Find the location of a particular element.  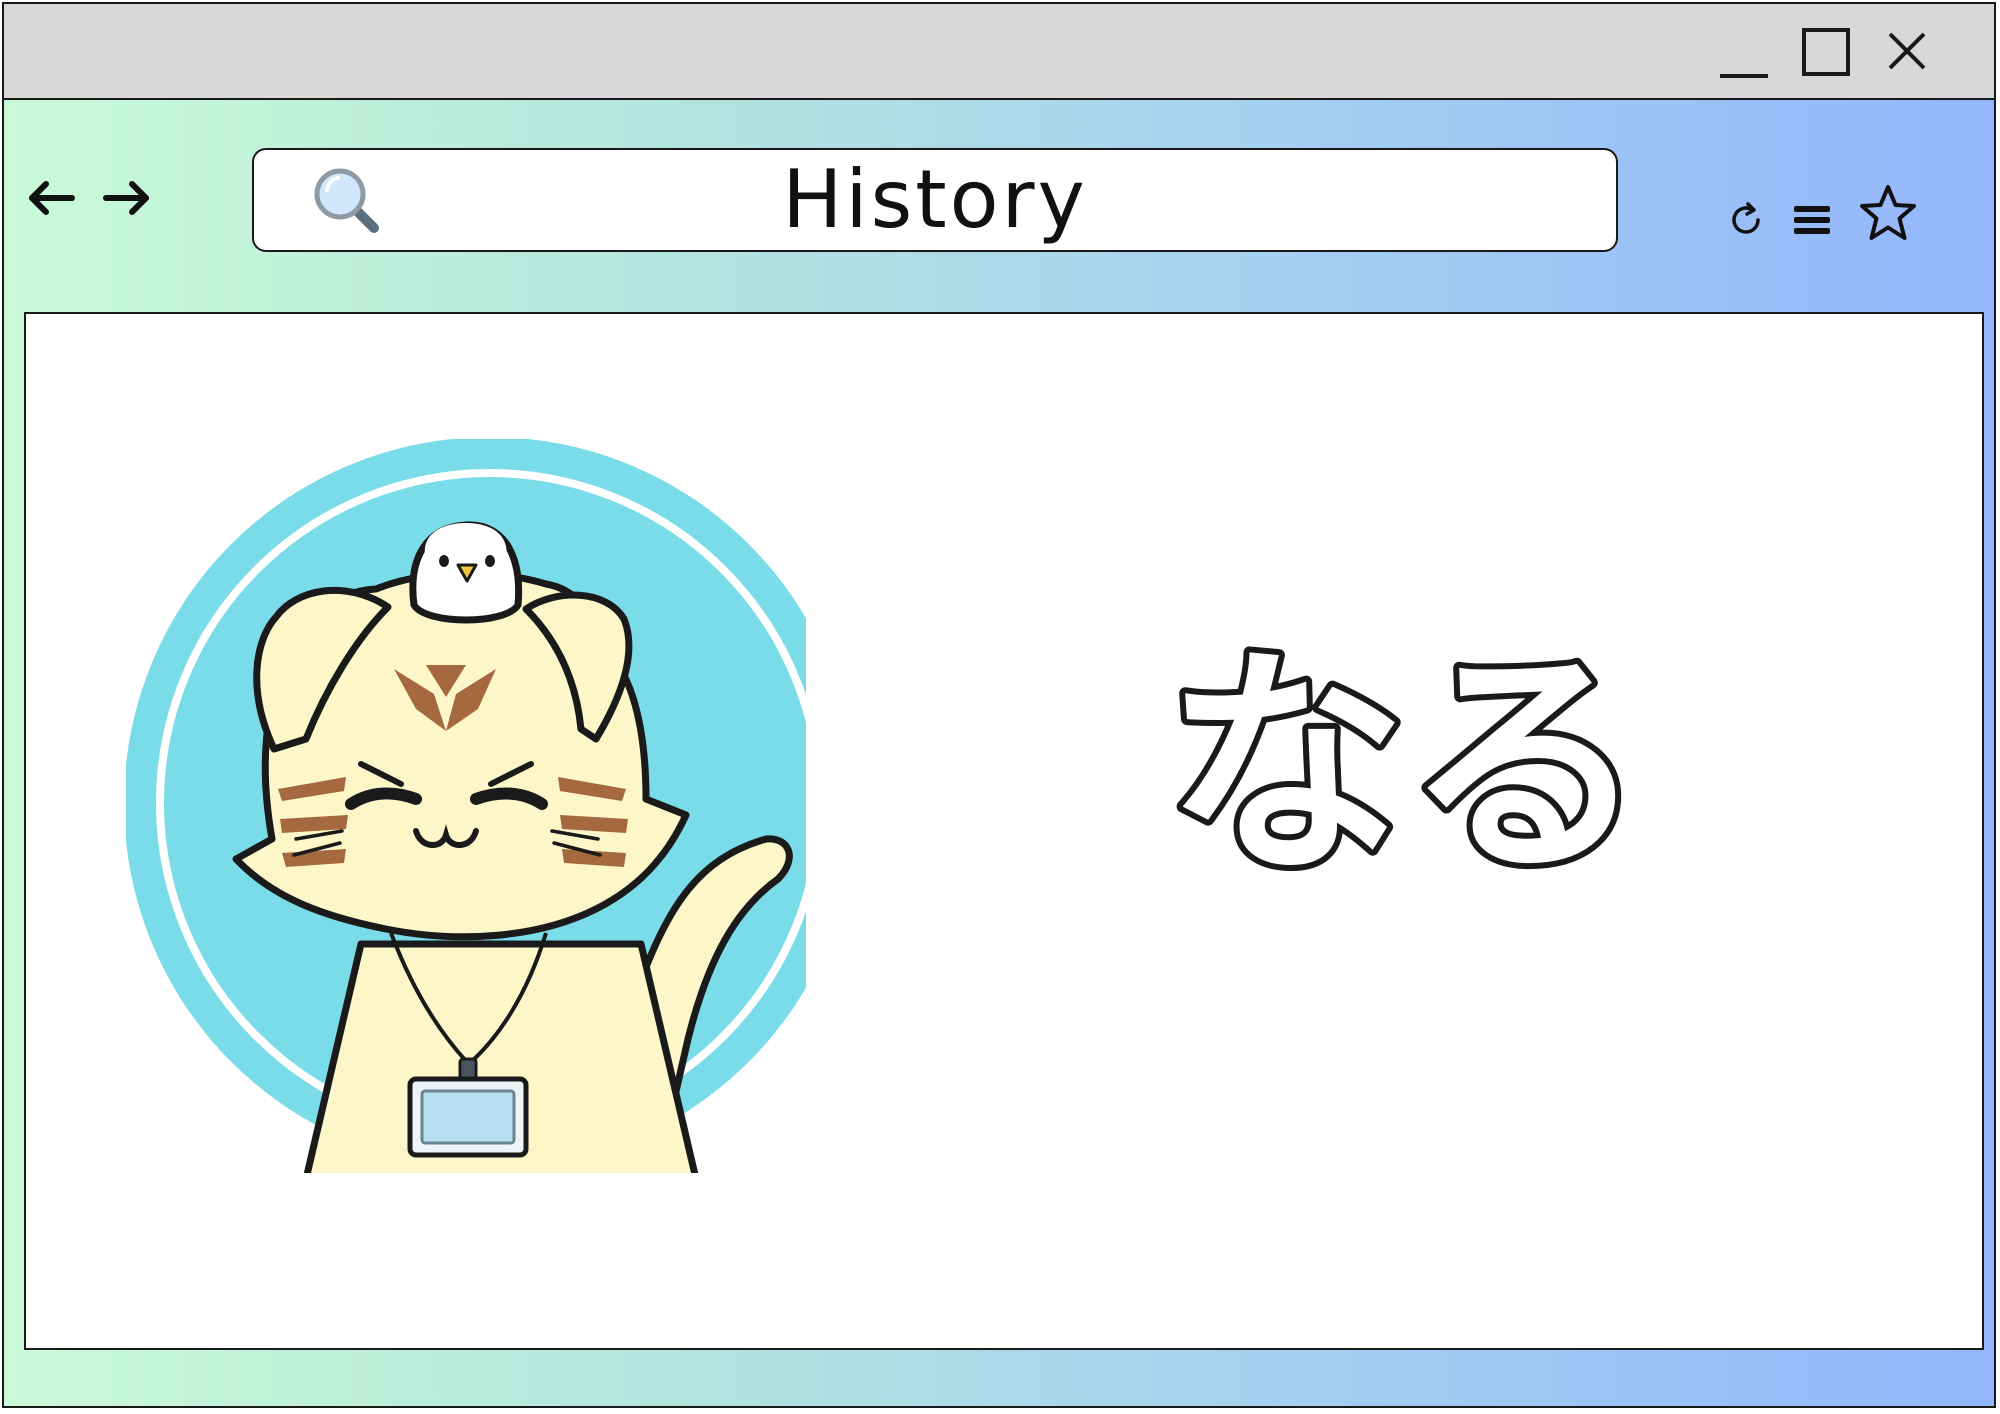

arrow-right-icon is located at coordinates (126, 198).